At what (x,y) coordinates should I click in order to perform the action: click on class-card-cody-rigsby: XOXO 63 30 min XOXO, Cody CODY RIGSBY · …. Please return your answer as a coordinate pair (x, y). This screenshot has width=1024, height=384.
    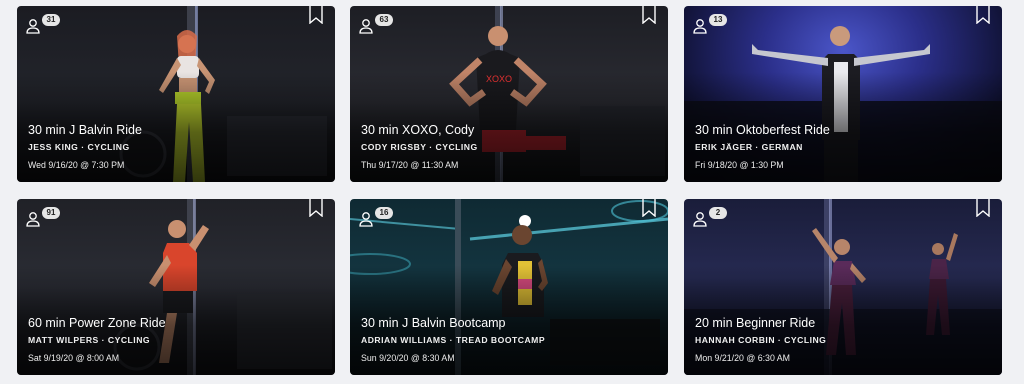
    Looking at the image, I should click on (509, 94).